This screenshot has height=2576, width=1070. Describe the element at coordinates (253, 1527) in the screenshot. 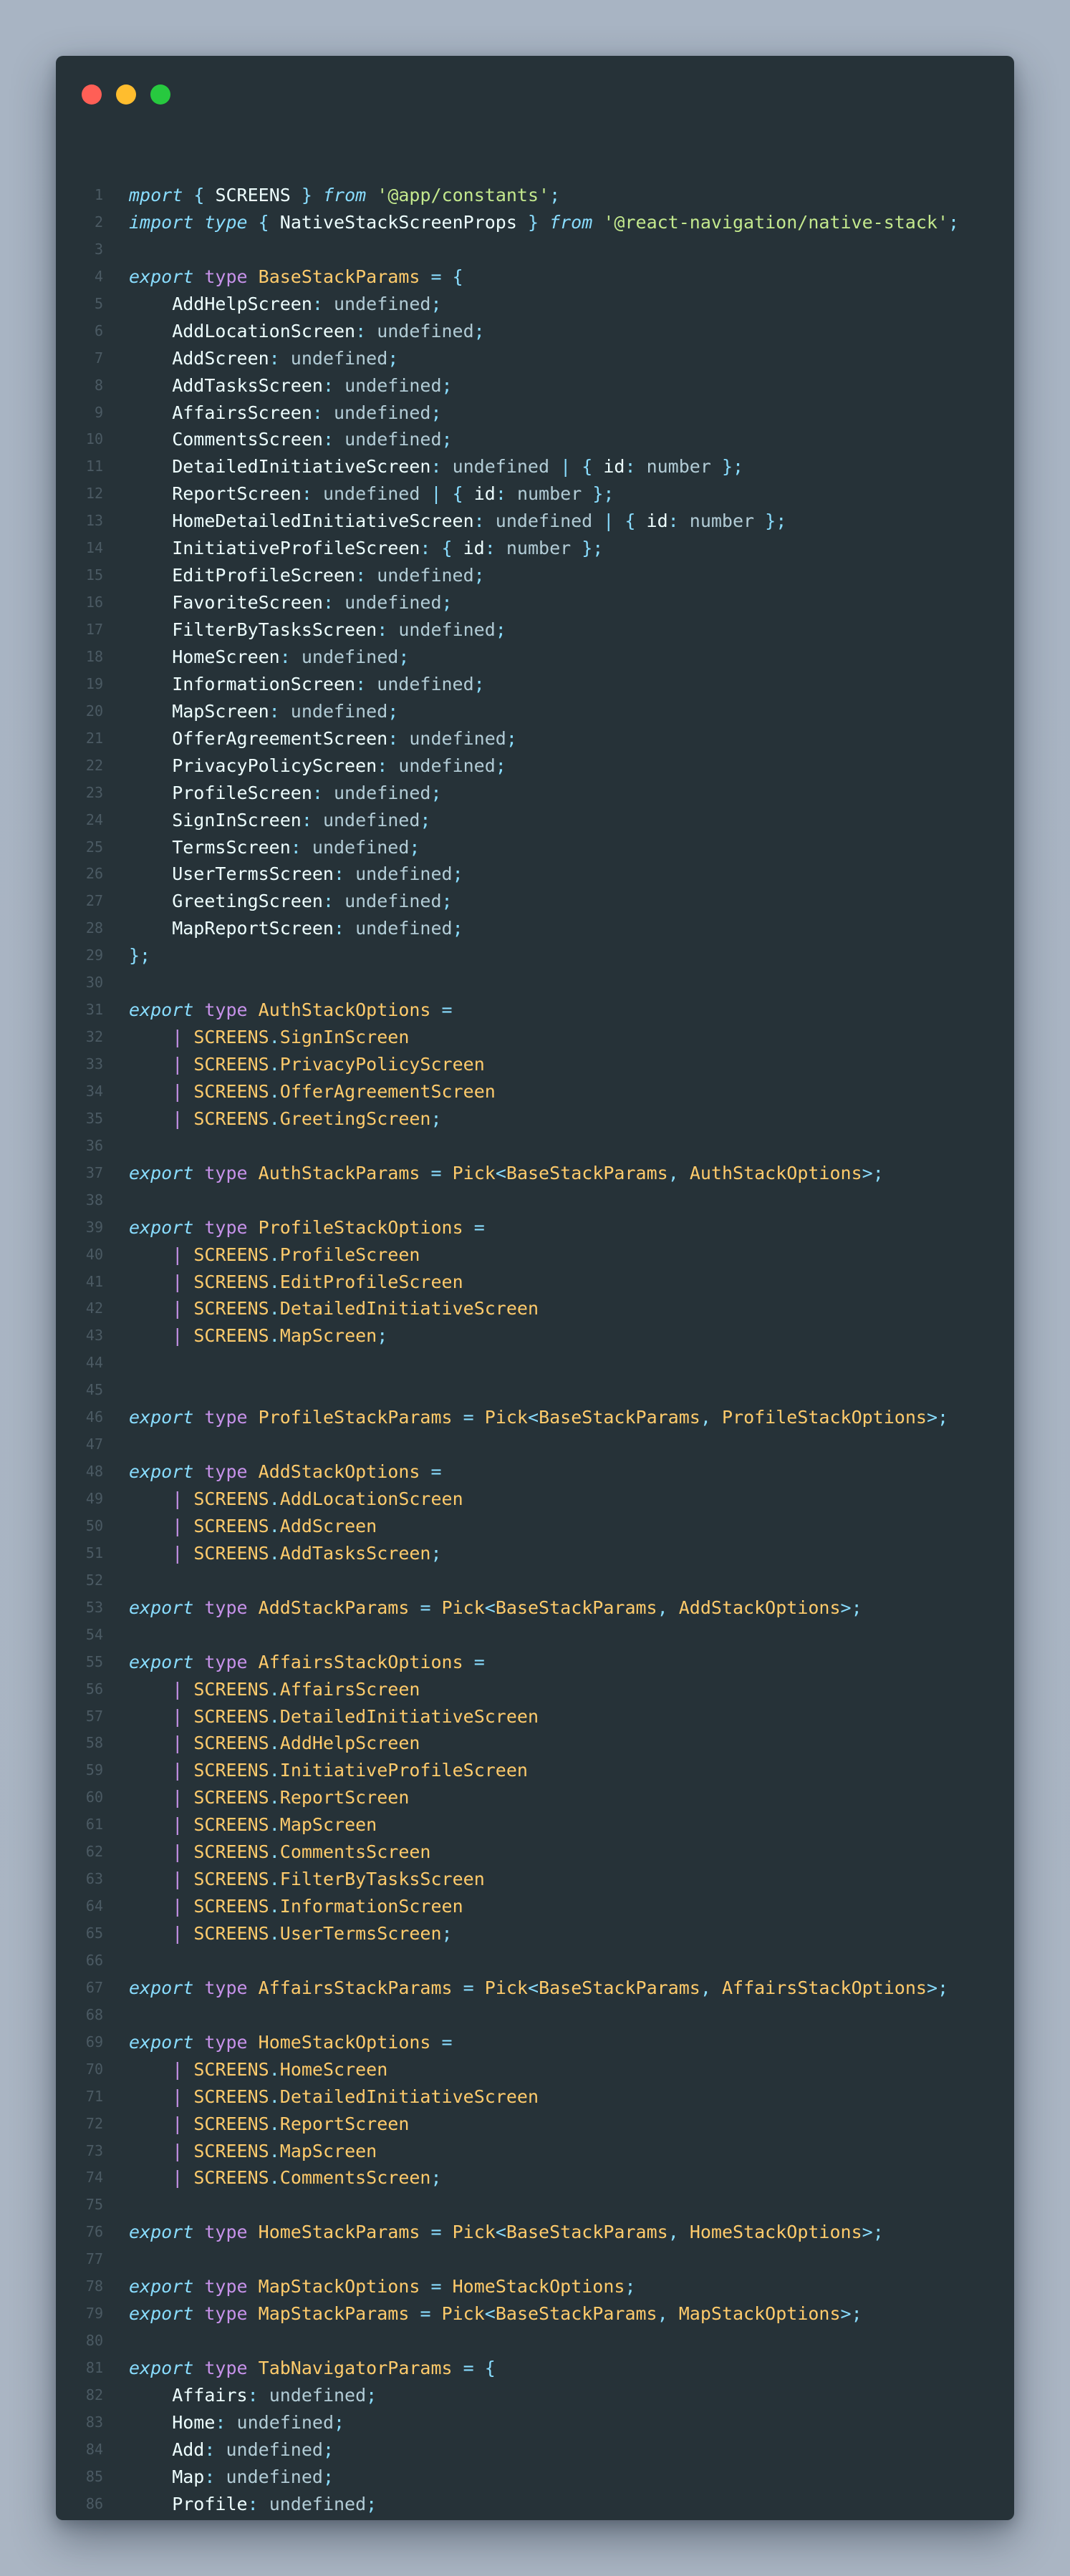

I see `code-text: | SCREENS.AddScreen` at that location.